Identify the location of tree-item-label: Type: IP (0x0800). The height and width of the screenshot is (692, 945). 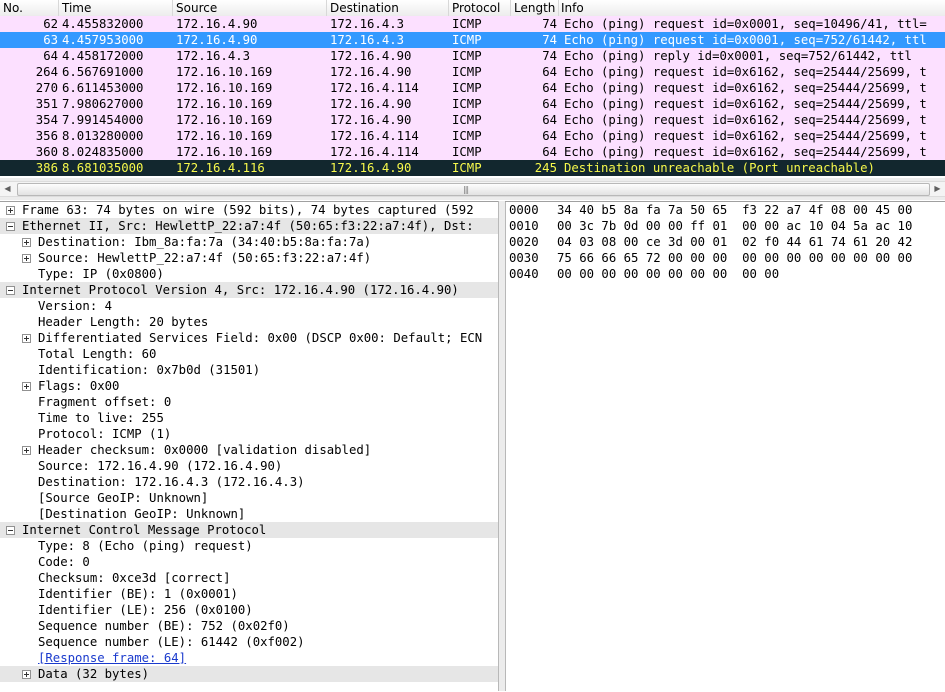
(101, 274).